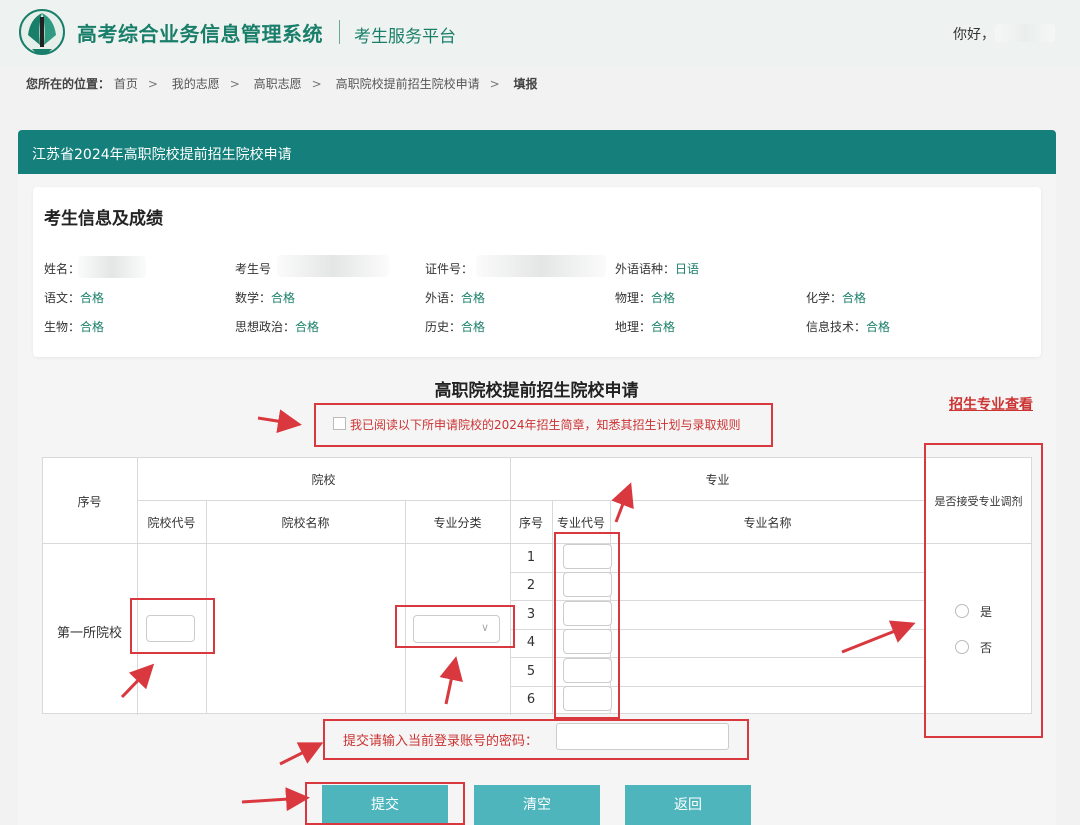 The height and width of the screenshot is (825, 1080). What do you see at coordinates (451, 680) in the screenshot?
I see `arrow-to-major-category` at bounding box center [451, 680].